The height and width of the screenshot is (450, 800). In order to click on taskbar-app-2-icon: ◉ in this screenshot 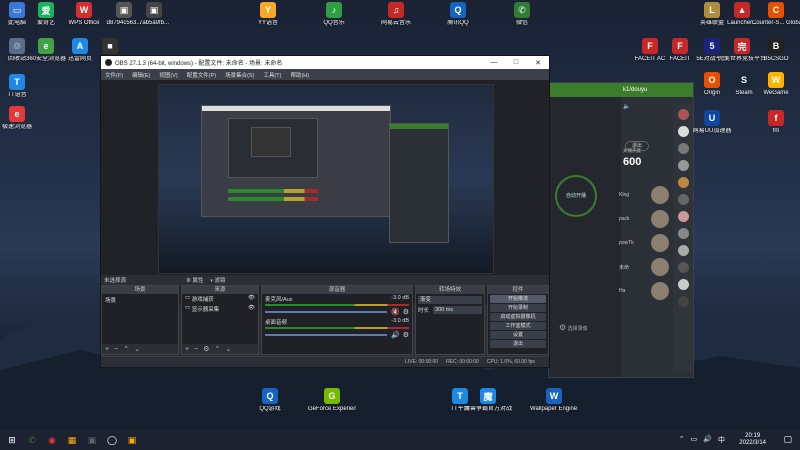, I will do `click(52, 440)`.